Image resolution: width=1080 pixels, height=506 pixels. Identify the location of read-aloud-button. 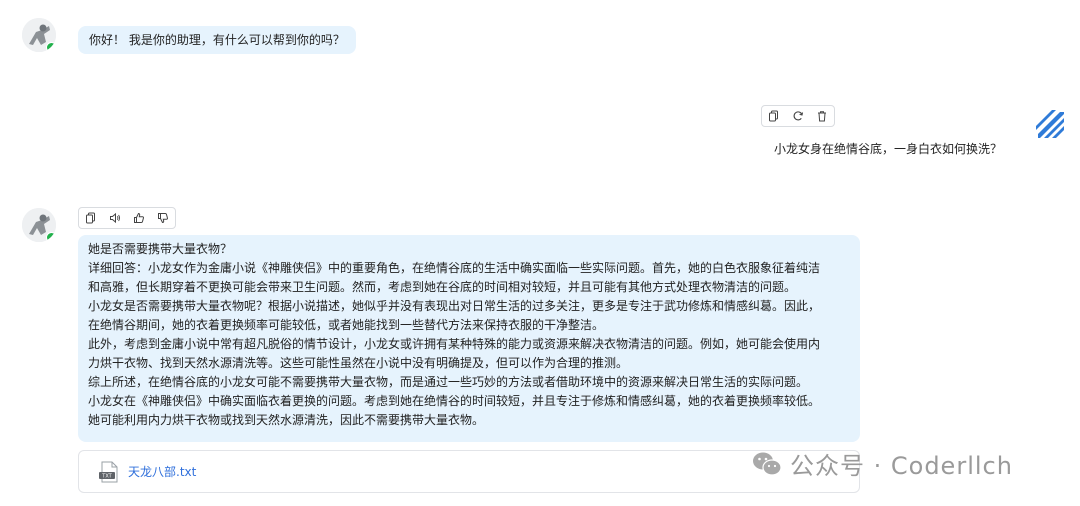
(115, 218).